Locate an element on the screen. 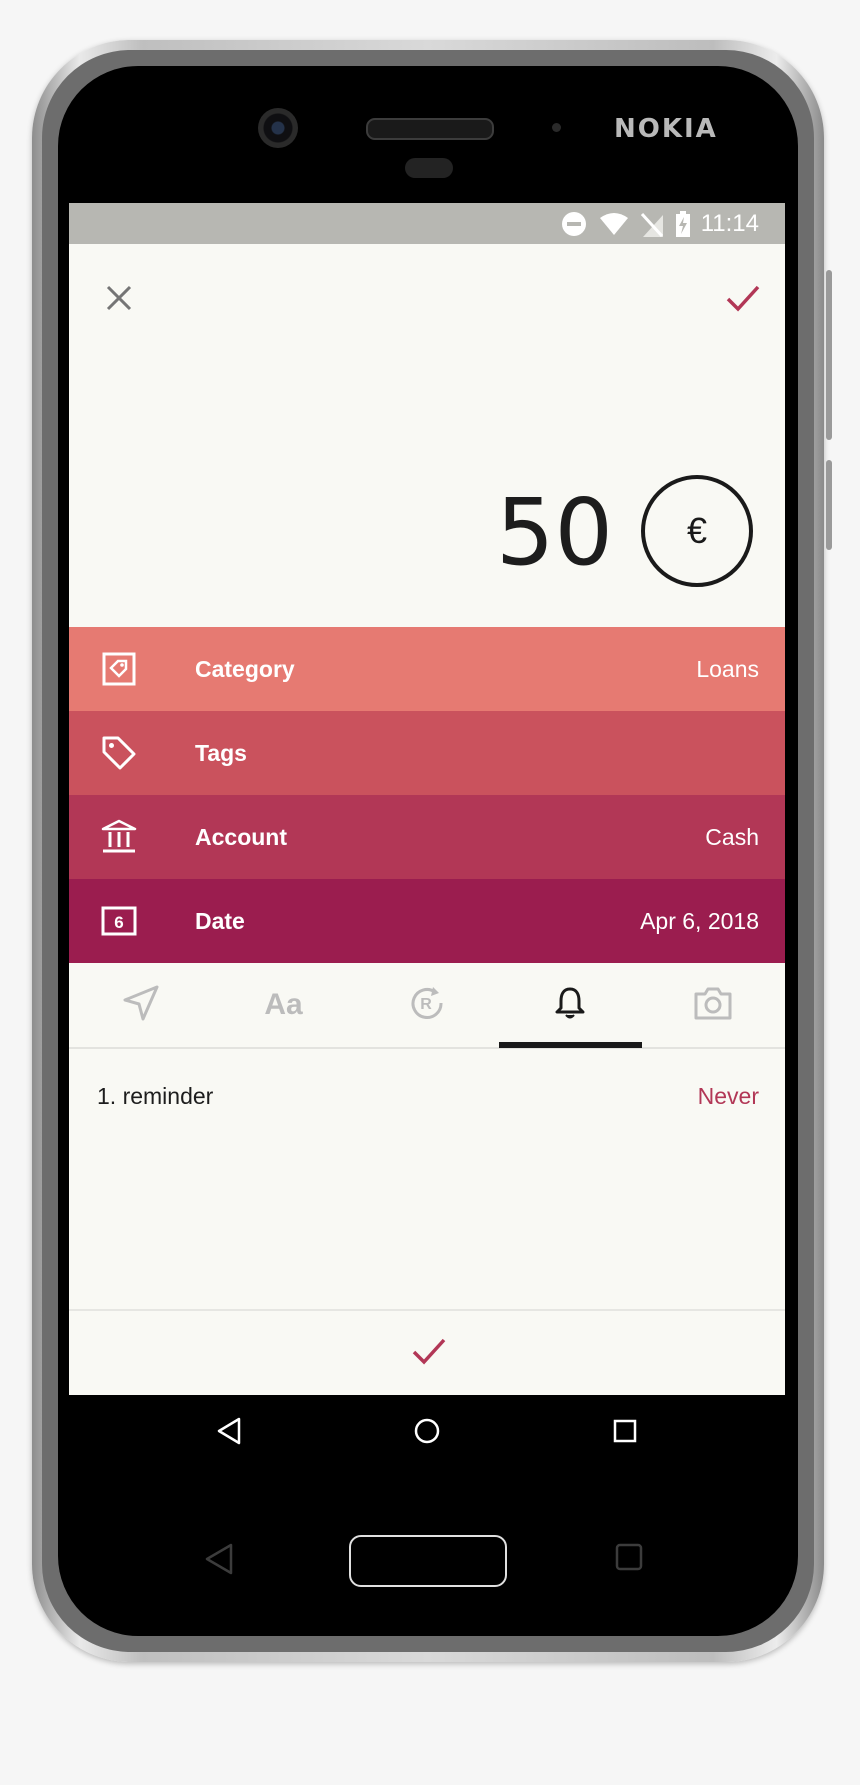 The width and height of the screenshot is (860, 1785). account-label: Account is located at coordinates (241, 836).